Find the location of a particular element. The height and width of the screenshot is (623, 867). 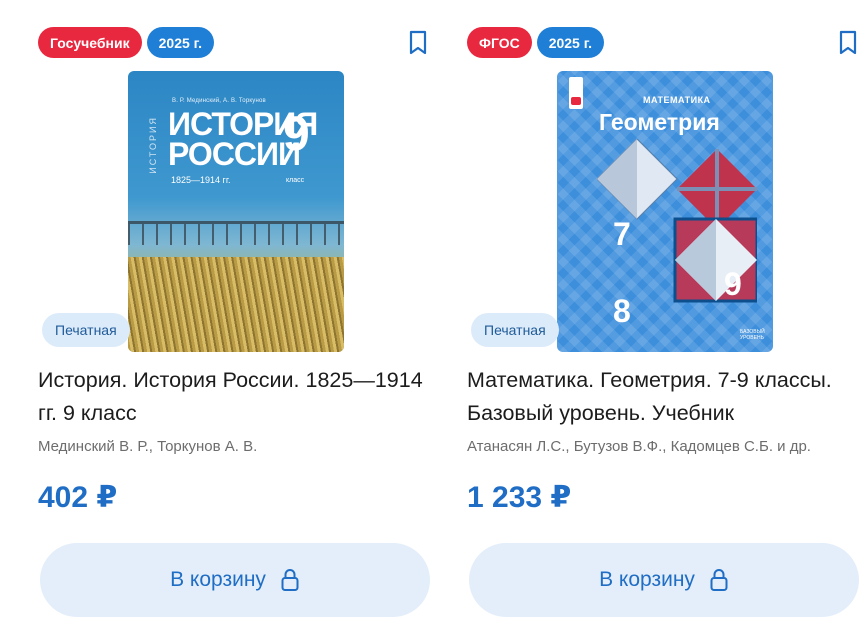

product-authors: Мединский В. Р., Торкунов А. В. is located at coordinates (148, 446).